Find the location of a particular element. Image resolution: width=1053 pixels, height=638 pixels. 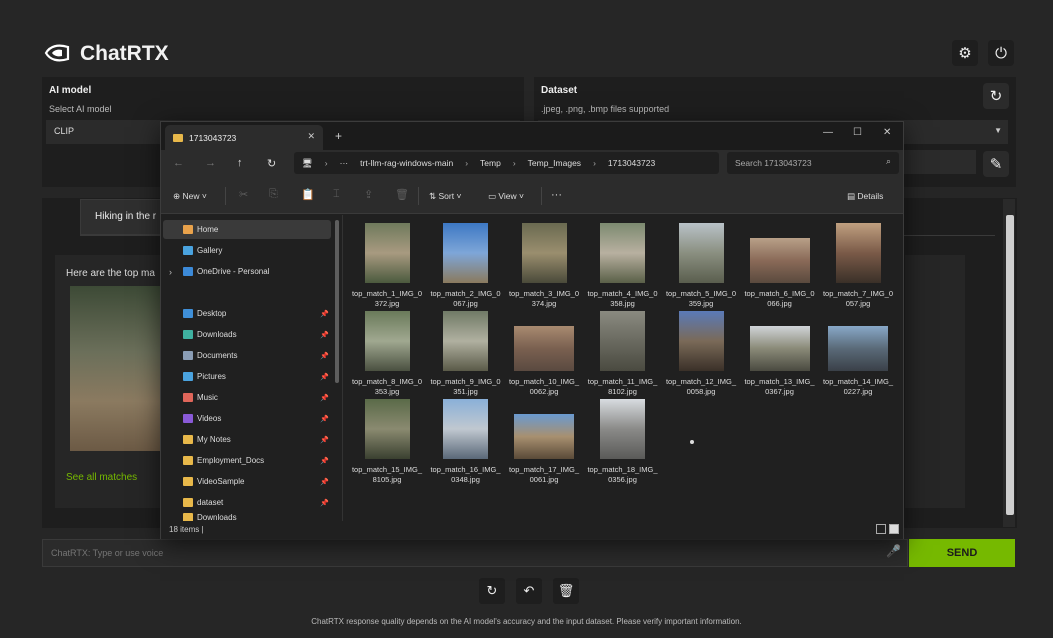

sidebar-item: My Notes 📌 is located at coordinates (247, 439).